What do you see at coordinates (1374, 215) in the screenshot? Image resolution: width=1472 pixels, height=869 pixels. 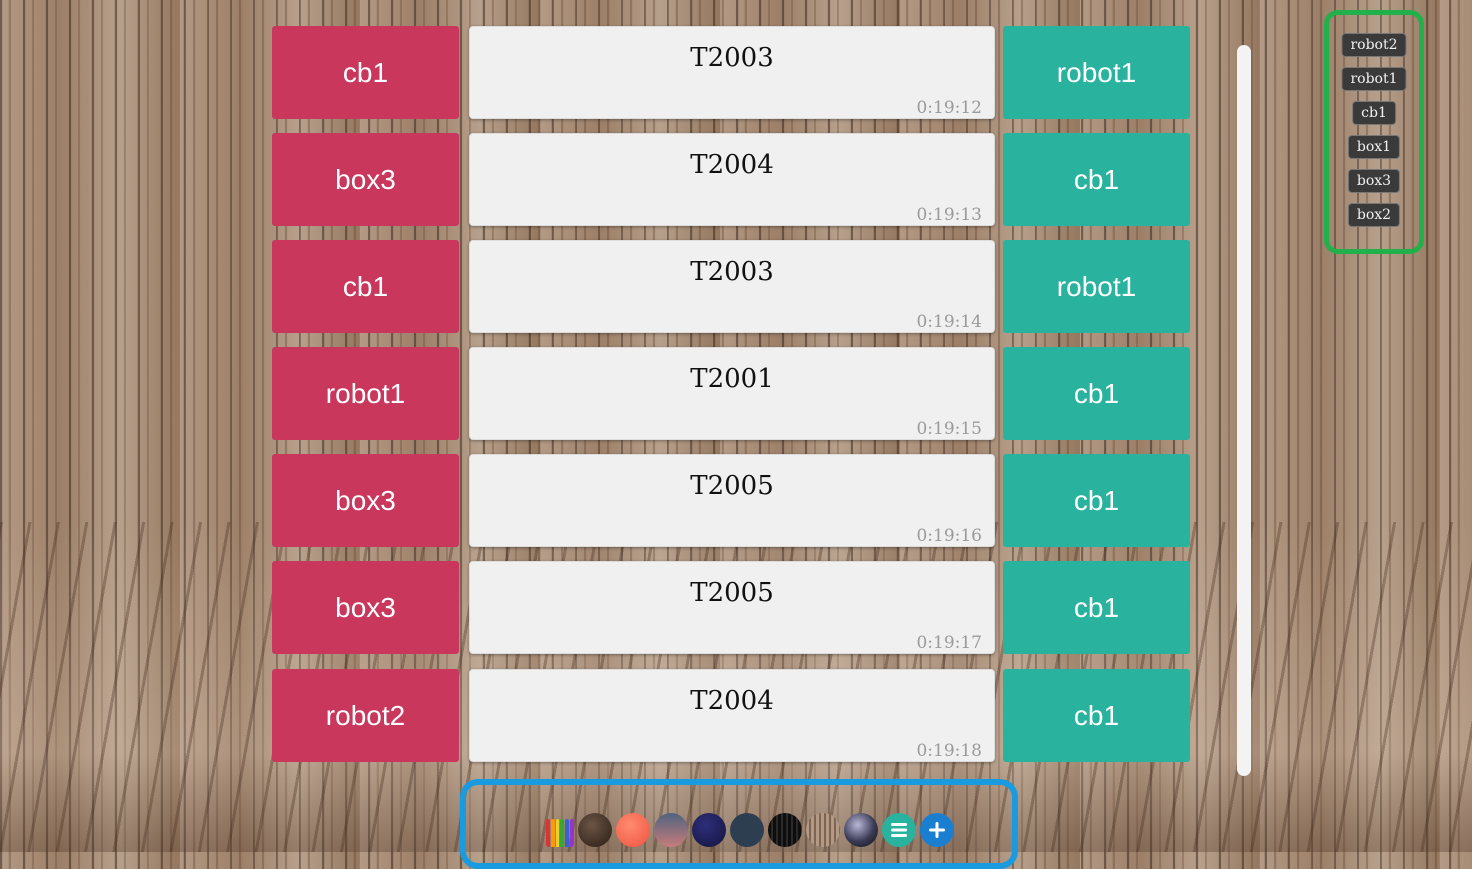 I see `legend-tag: box2` at bounding box center [1374, 215].